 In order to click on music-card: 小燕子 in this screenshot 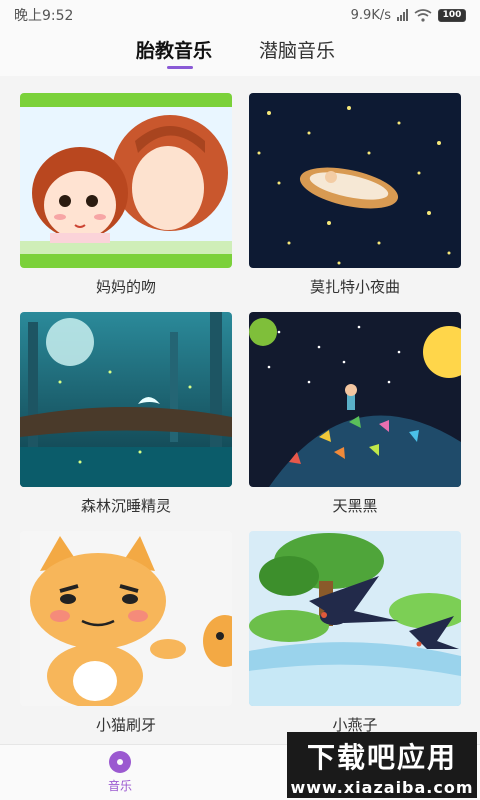, I will do `click(355, 633)`.